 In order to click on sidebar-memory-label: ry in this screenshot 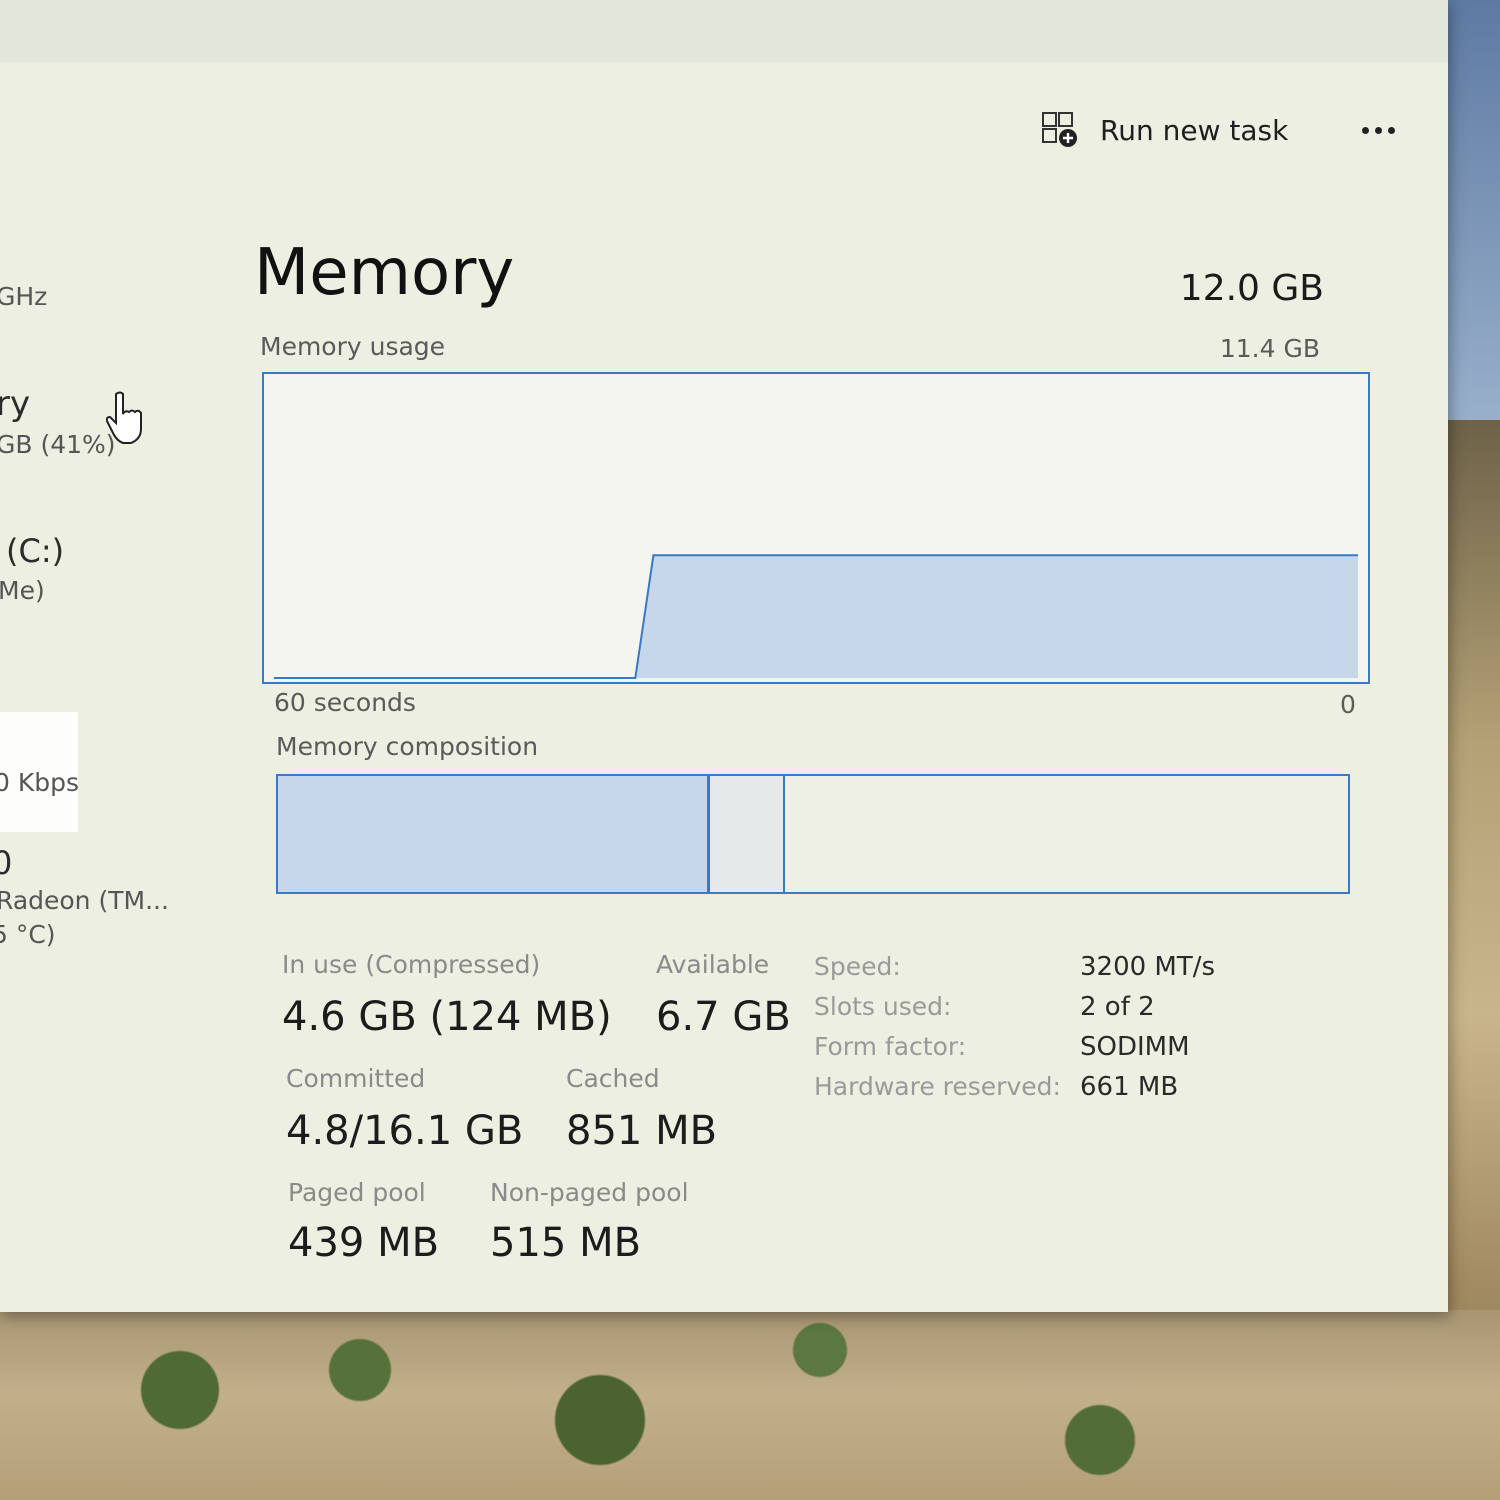, I will do `click(15, 404)`.